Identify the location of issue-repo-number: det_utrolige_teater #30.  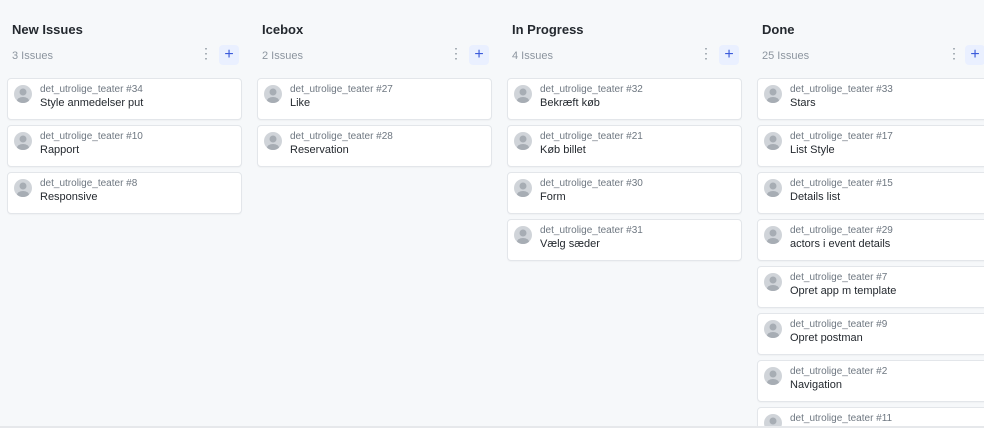
(591, 183).